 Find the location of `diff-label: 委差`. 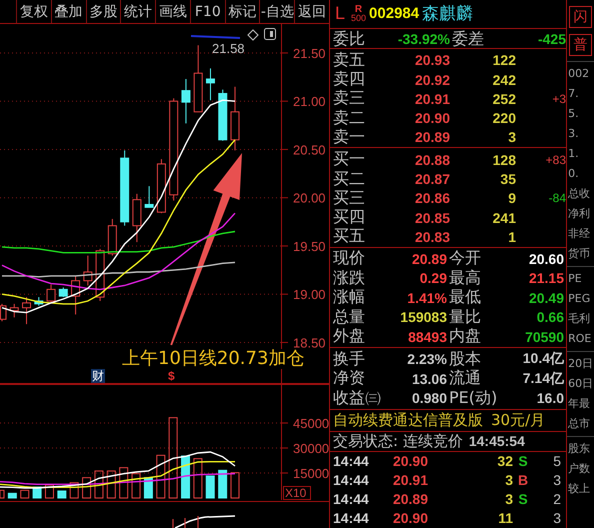

diff-label: 委差 is located at coordinates (468, 39).